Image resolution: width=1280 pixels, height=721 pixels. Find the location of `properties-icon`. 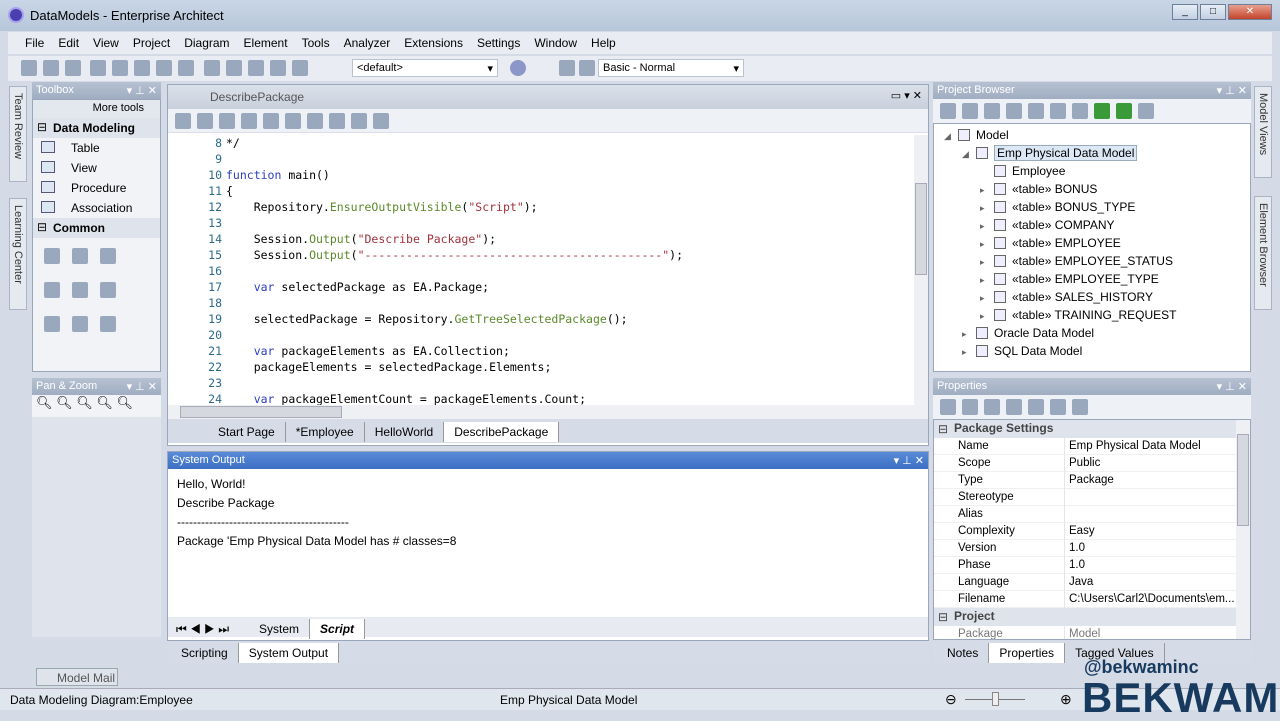

properties-icon is located at coordinates (1058, 111).